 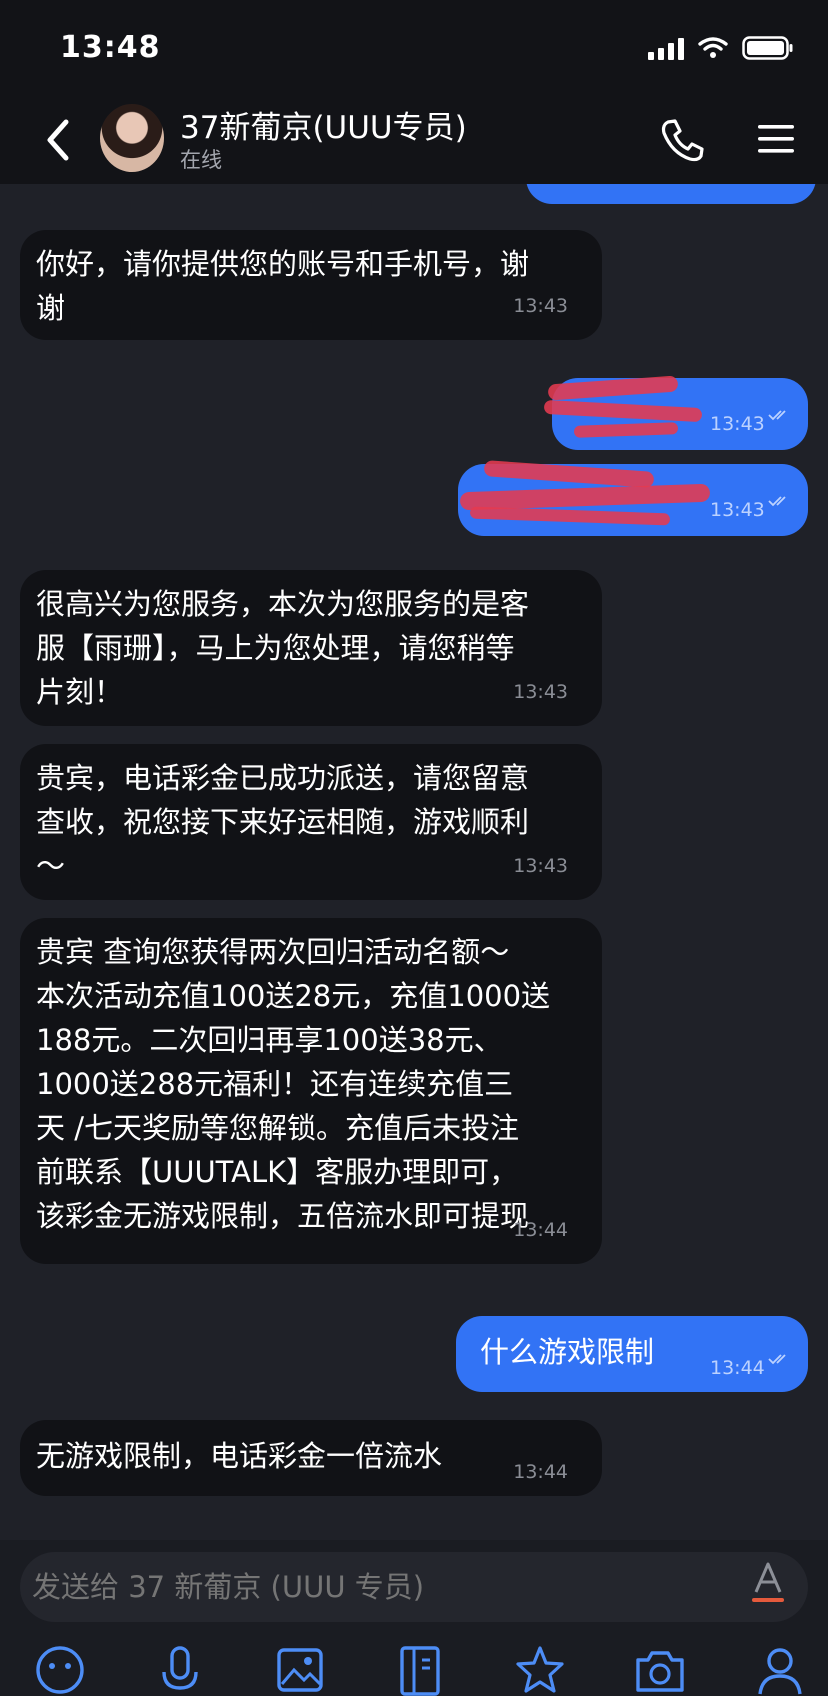 I want to click on message-text: 很高兴为您服务，本次为您服务的是客 服【雨珊】，马上为您处理，请您稍等 片刻！, so click(x=283, y=648).